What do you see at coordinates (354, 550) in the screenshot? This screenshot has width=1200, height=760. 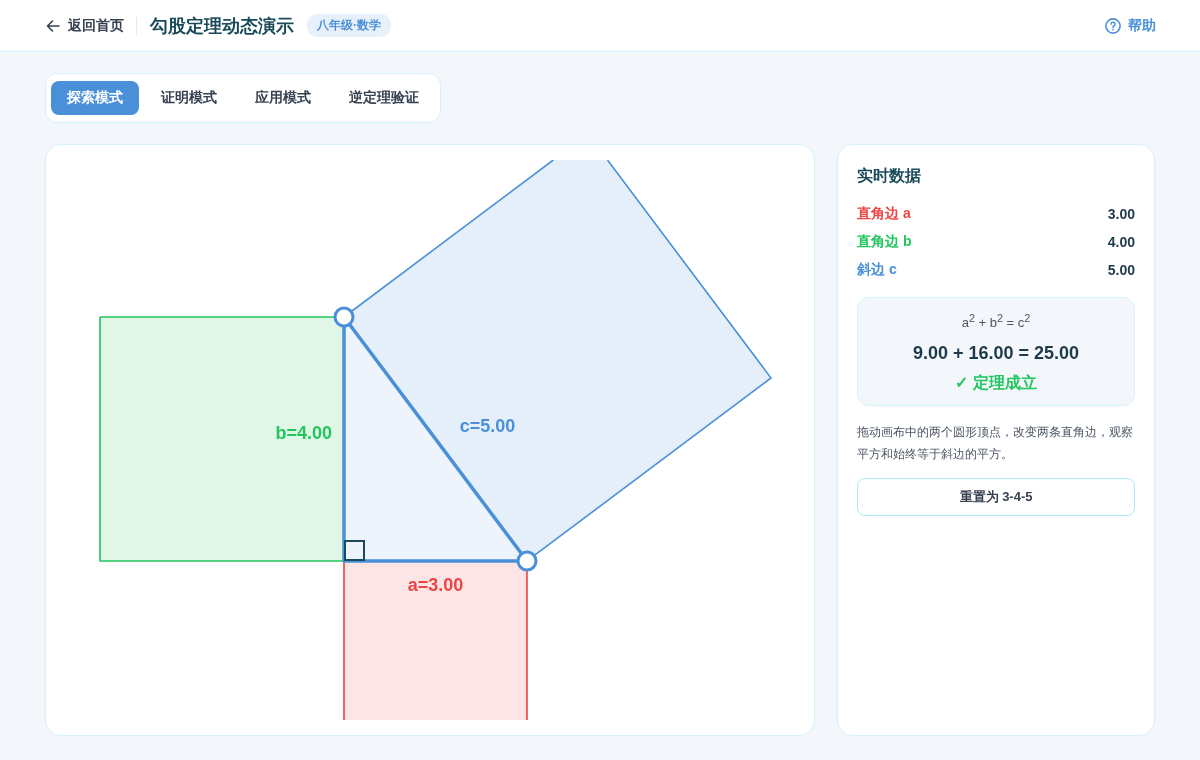 I see `right-angle-marker` at bounding box center [354, 550].